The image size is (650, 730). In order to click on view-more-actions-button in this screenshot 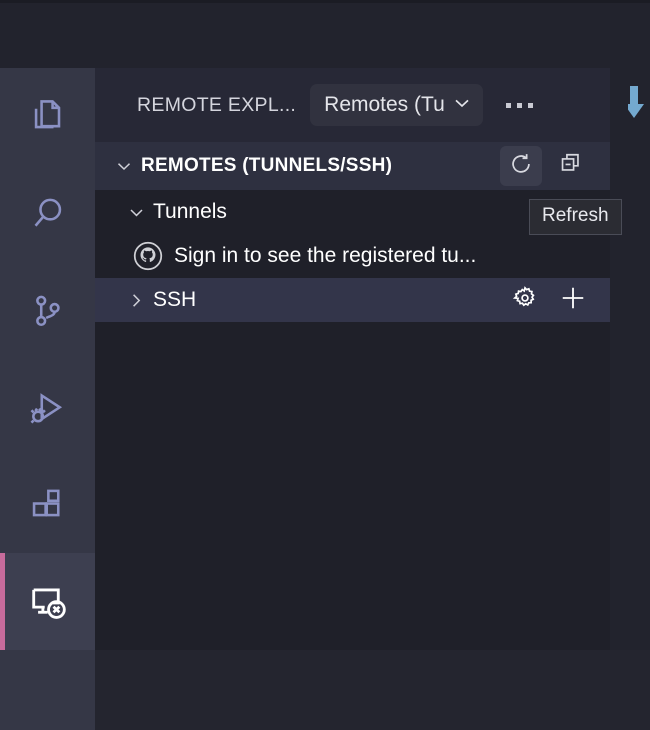, I will do `click(520, 105)`.